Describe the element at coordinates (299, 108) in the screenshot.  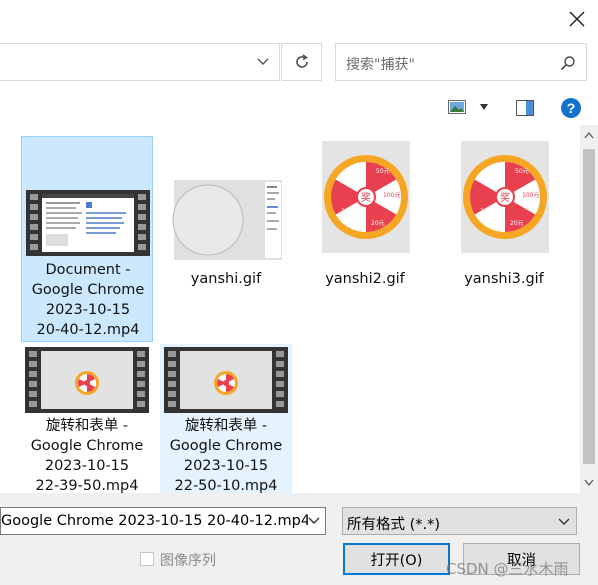
I see `view-toolbar` at that location.